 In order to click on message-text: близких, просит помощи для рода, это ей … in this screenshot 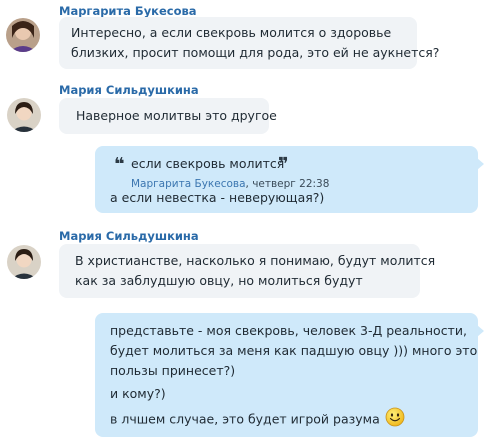, I will do `click(255, 52)`.